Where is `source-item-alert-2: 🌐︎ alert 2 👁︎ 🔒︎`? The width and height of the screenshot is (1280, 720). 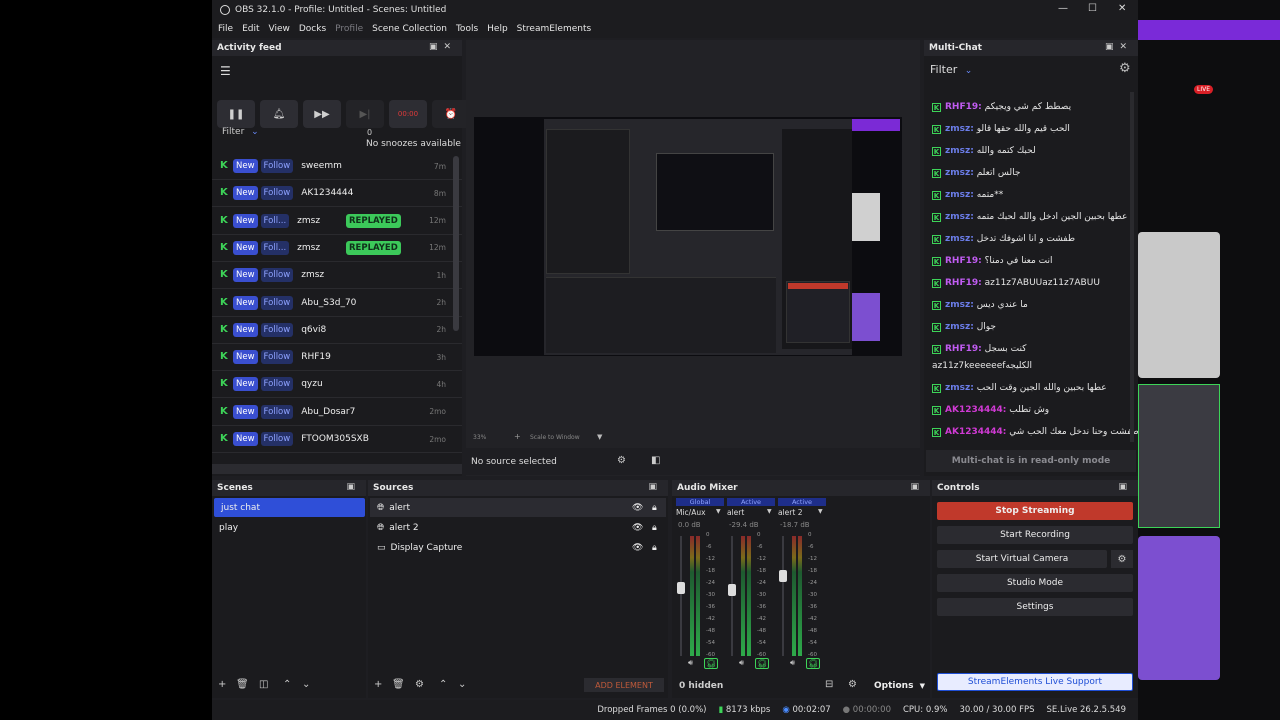 source-item-alert-2: 🌐︎ alert 2 👁︎ 🔒︎ is located at coordinates (518, 527).